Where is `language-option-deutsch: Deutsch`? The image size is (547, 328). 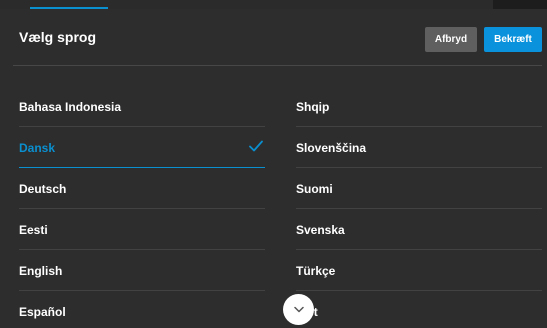 language-option-deutsch: Deutsch is located at coordinates (142, 188).